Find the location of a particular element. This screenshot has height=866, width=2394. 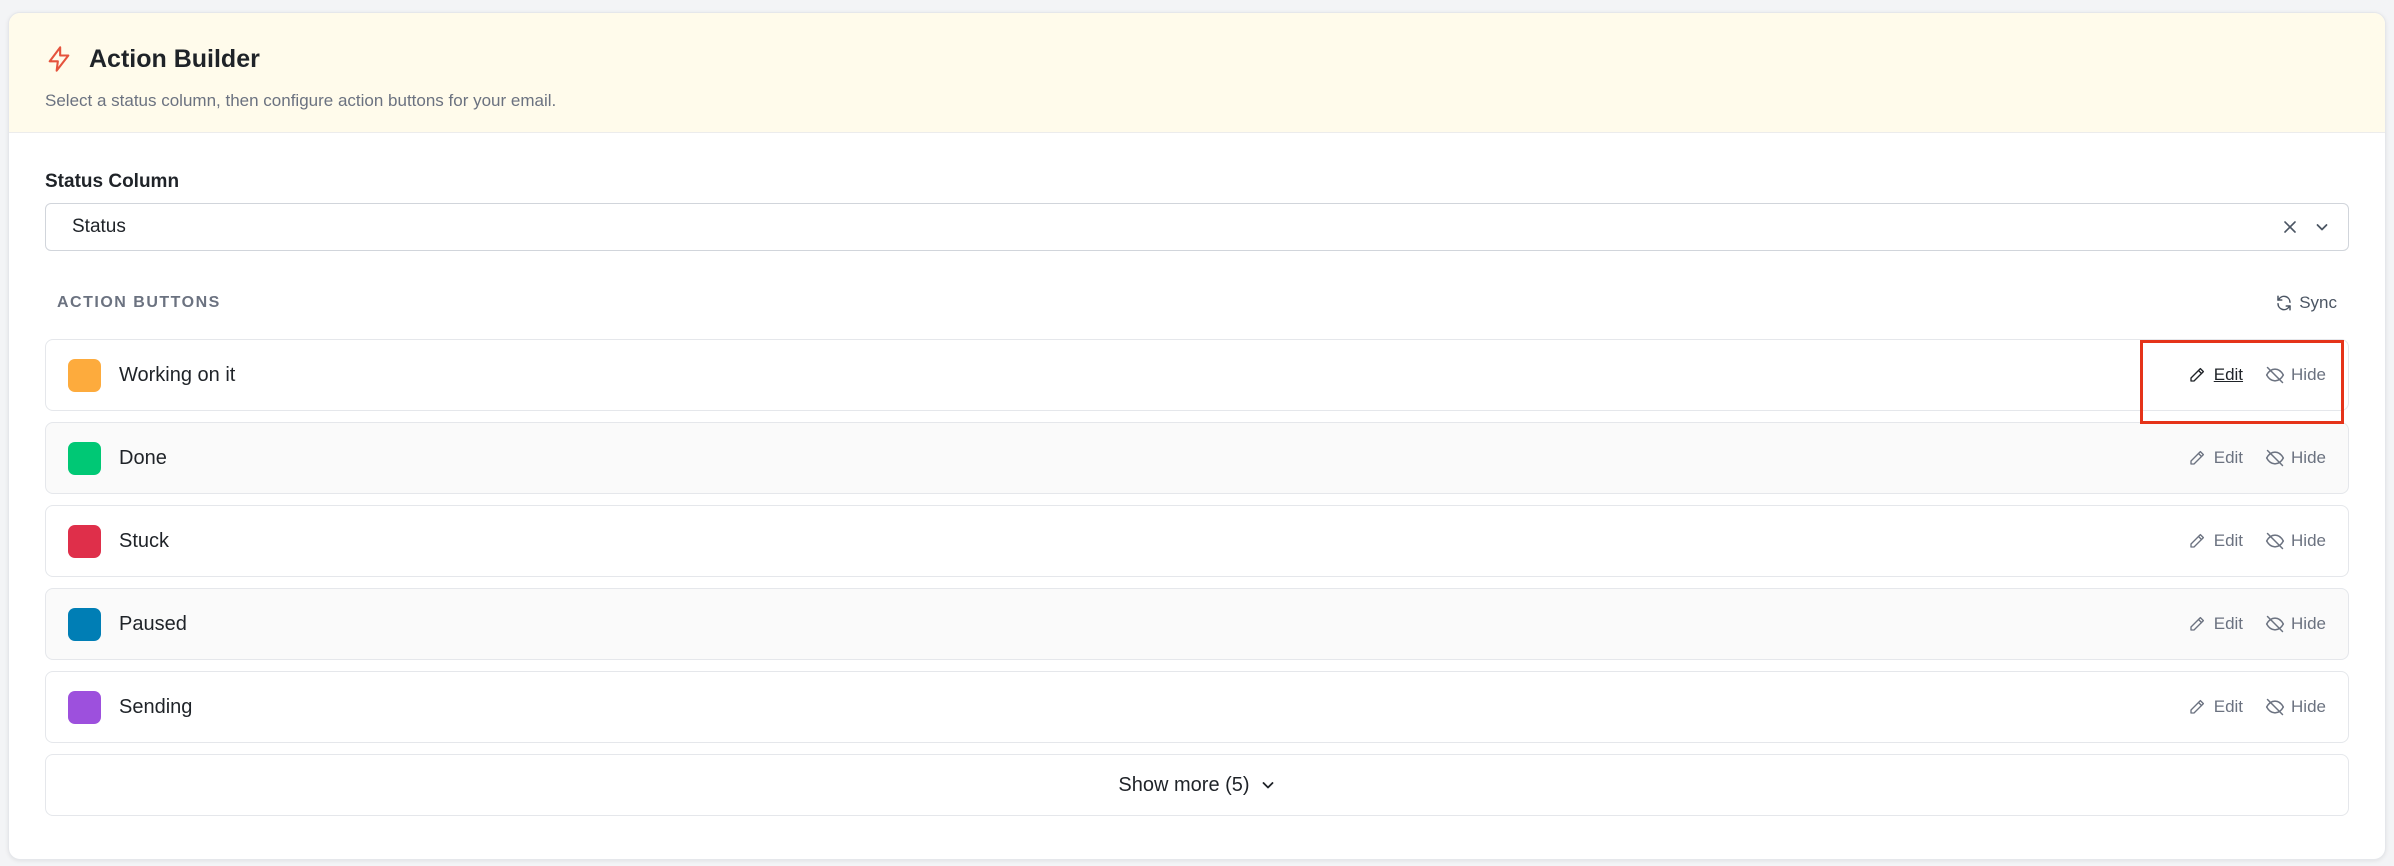

sync-label: Sync is located at coordinates (2318, 302).